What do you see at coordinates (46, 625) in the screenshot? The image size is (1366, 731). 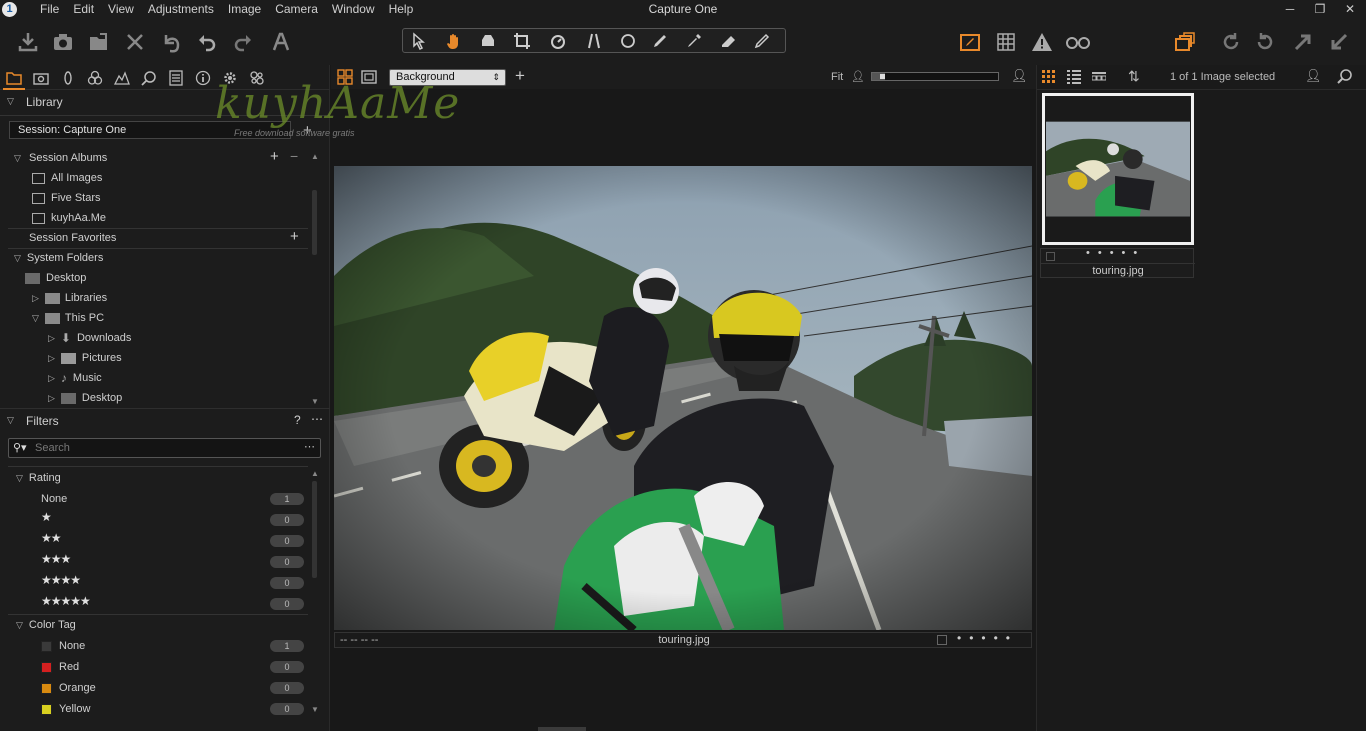 I see `color-tag-header: ▽ Color Tag` at bounding box center [46, 625].